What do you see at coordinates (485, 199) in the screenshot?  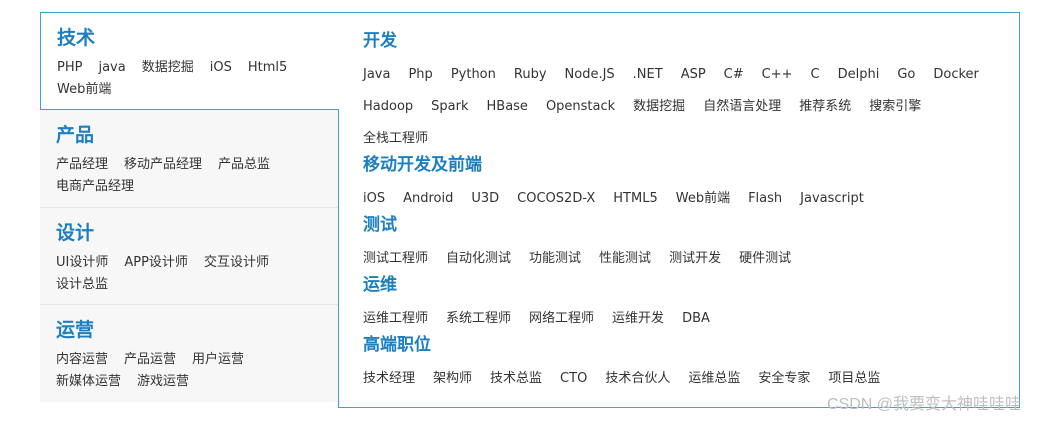 I see `section-link: U3D` at bounding box center [485, 199].